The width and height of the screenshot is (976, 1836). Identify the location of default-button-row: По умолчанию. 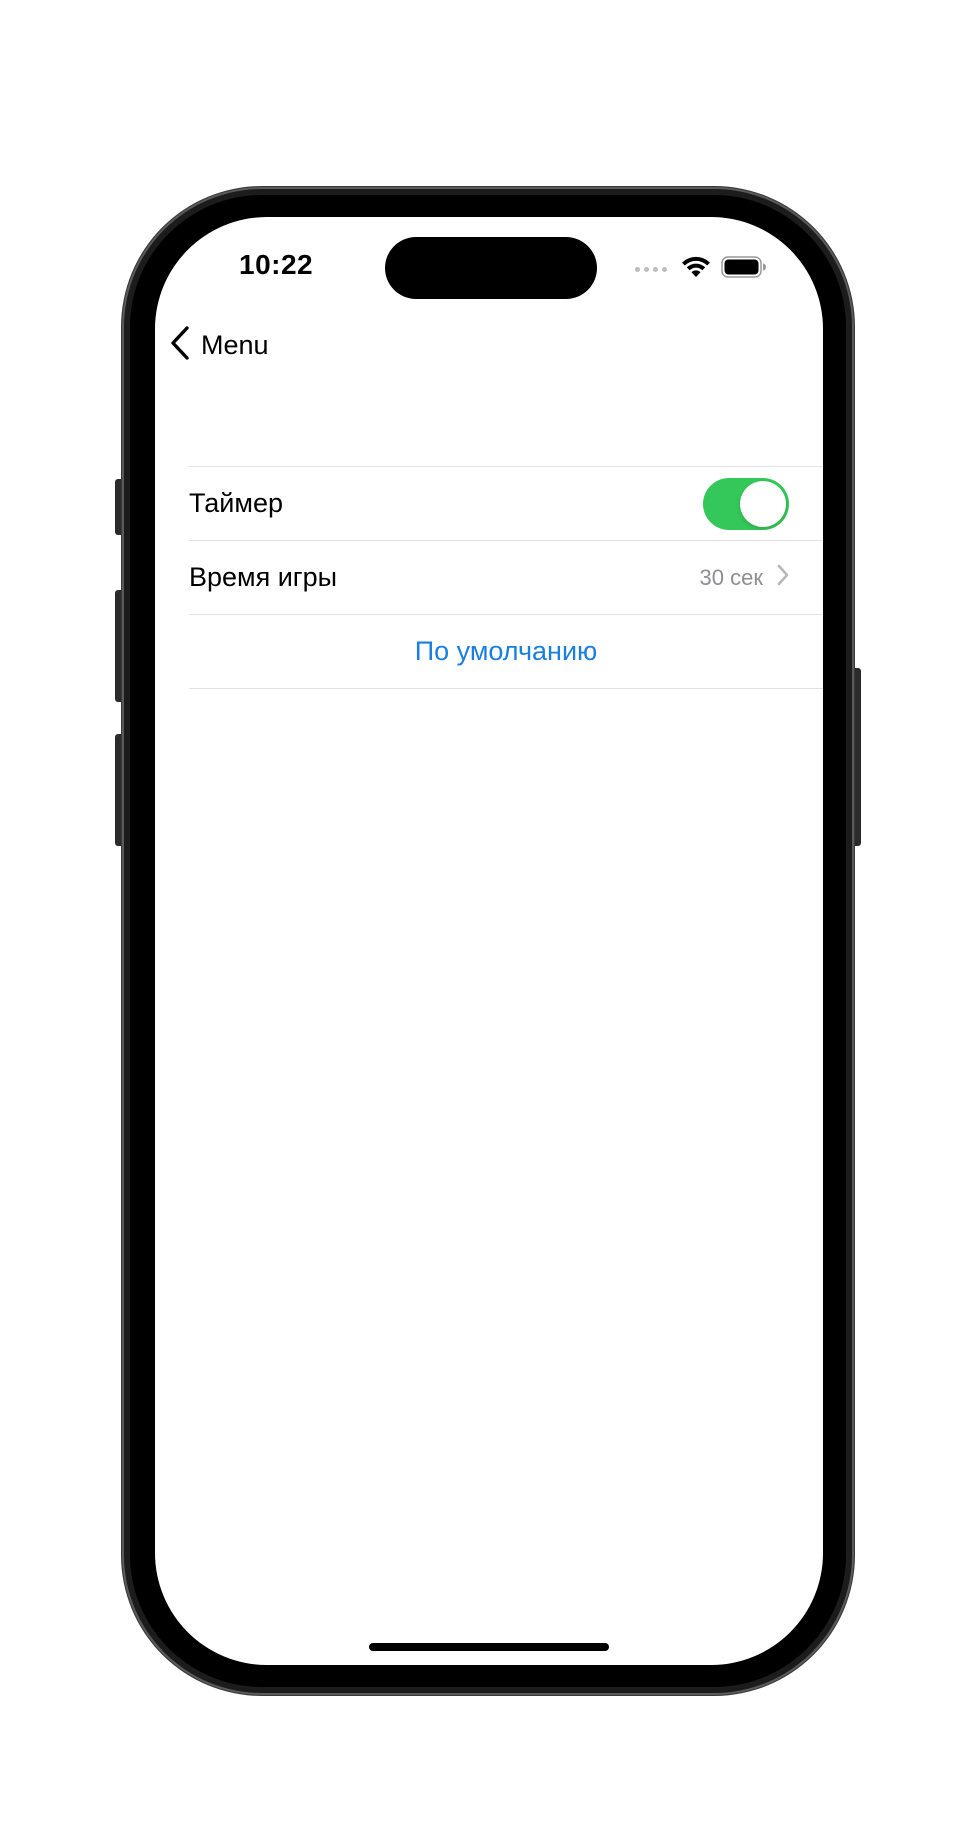
(506, 651).